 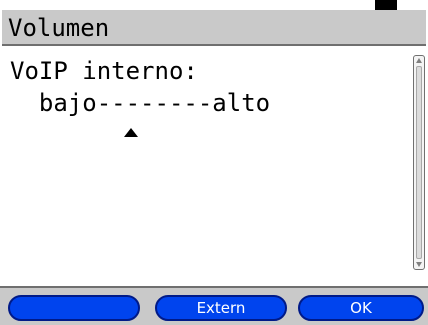 What do you see at coordinates (59, 28) in the screenshot?
I see `screen-title: Volumen` at bounding box center [59, 28].